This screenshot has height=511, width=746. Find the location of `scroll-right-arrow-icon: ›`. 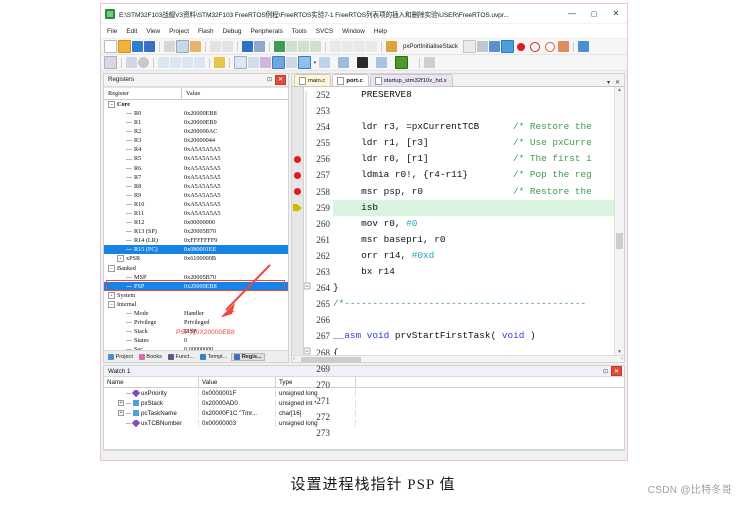

scroll-right-arrow-icon: › is located at coordinates (622, 359).